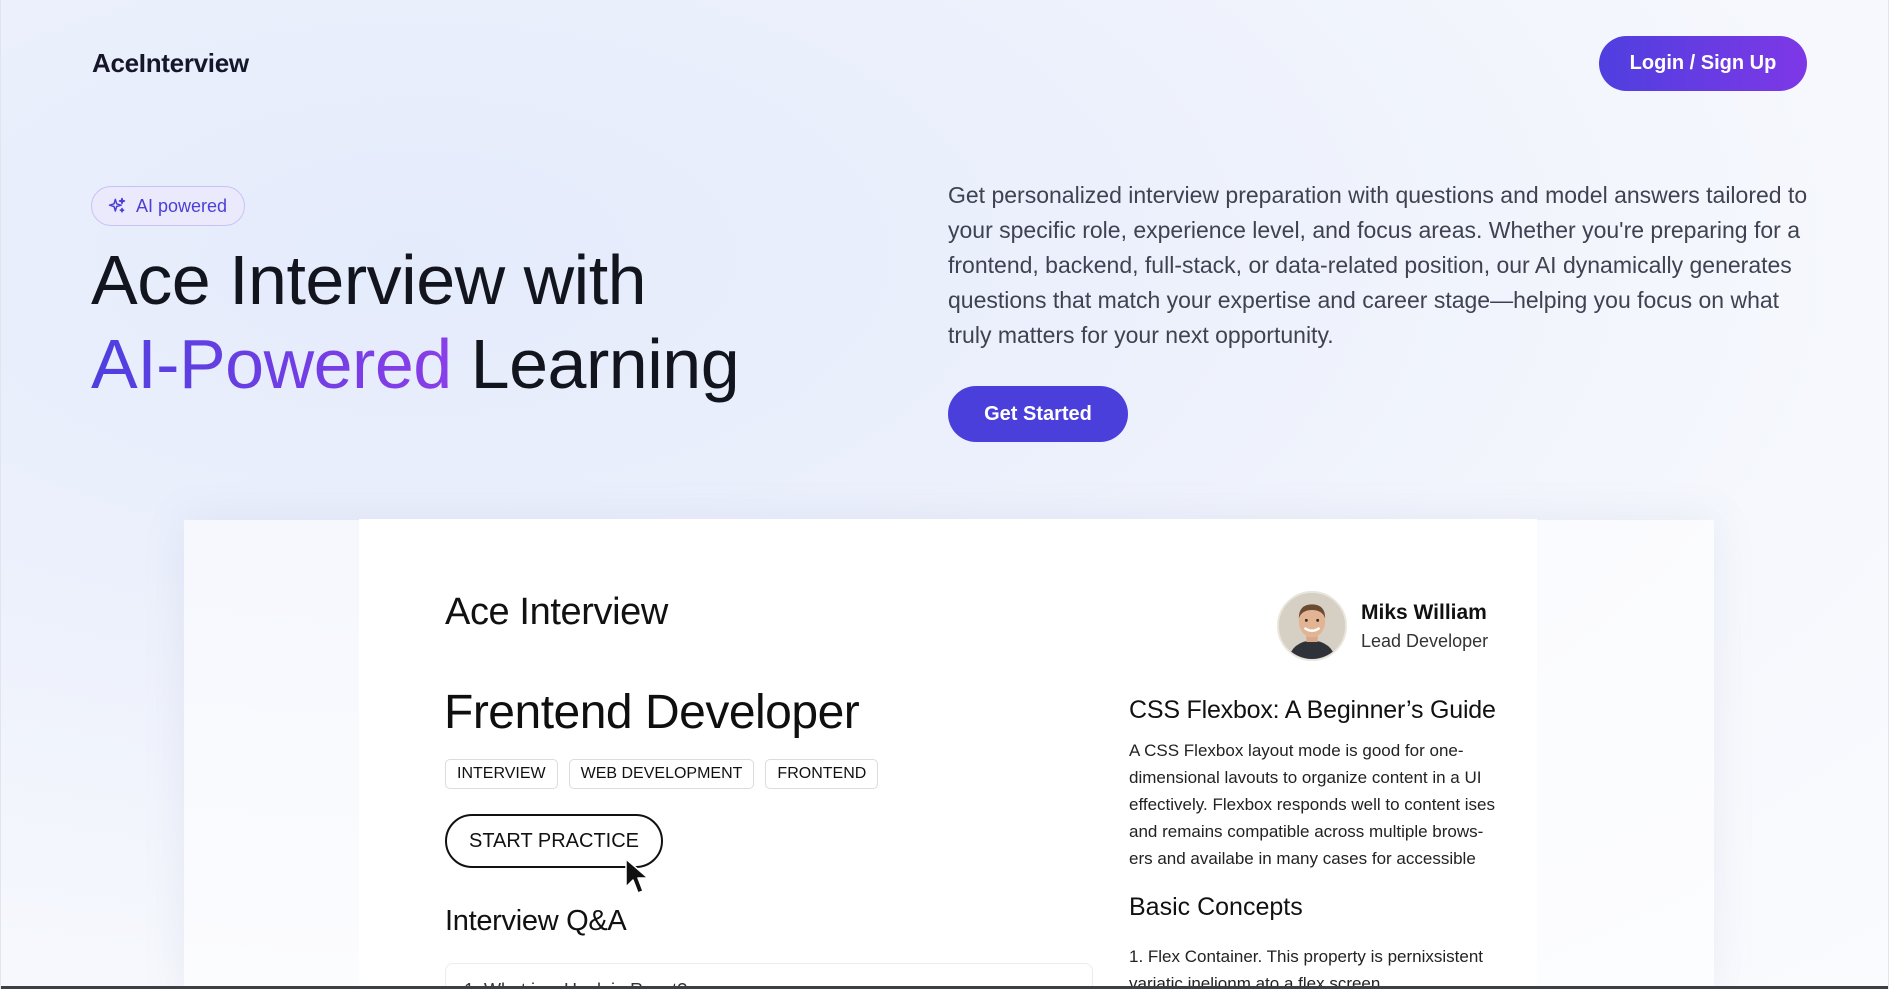 Image resolution: width=1889 pixels, height=989 pixels. What do you see at coordinates (1424, 612) in the screenshot?
I see `author-name: Miks William` at bounding box center [1424, 612].